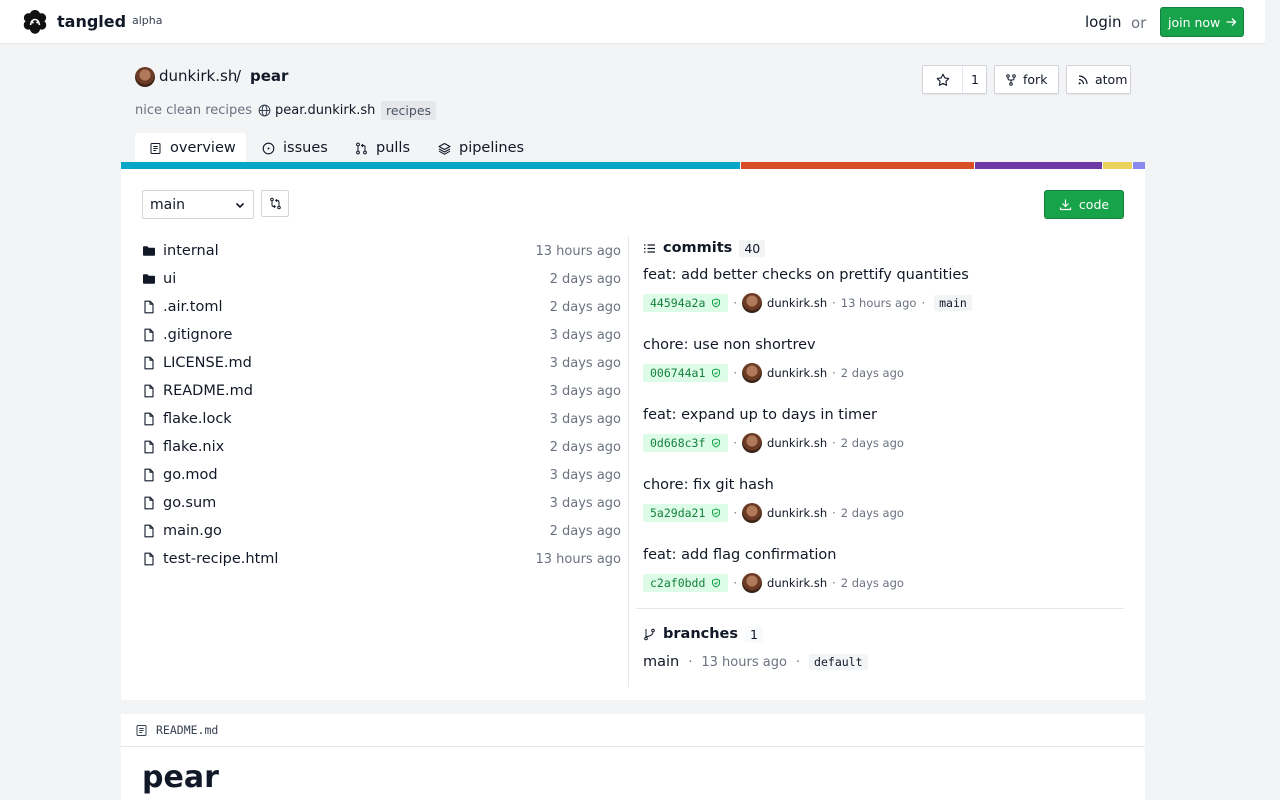 The image size is (1280, 800). Describe the element at coordinates (729, 345) in the screenshot. I see `commit-title: chore: use non shortrev` at that location.